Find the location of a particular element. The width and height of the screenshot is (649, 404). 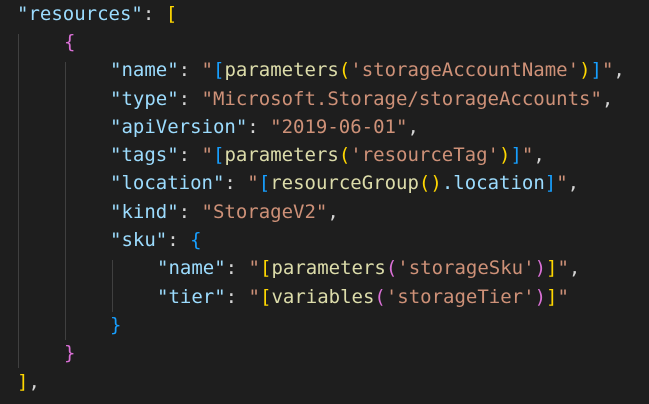

json-string: "Microsoft.Storage/storageAccounts" is located at coordinates (401, 99).